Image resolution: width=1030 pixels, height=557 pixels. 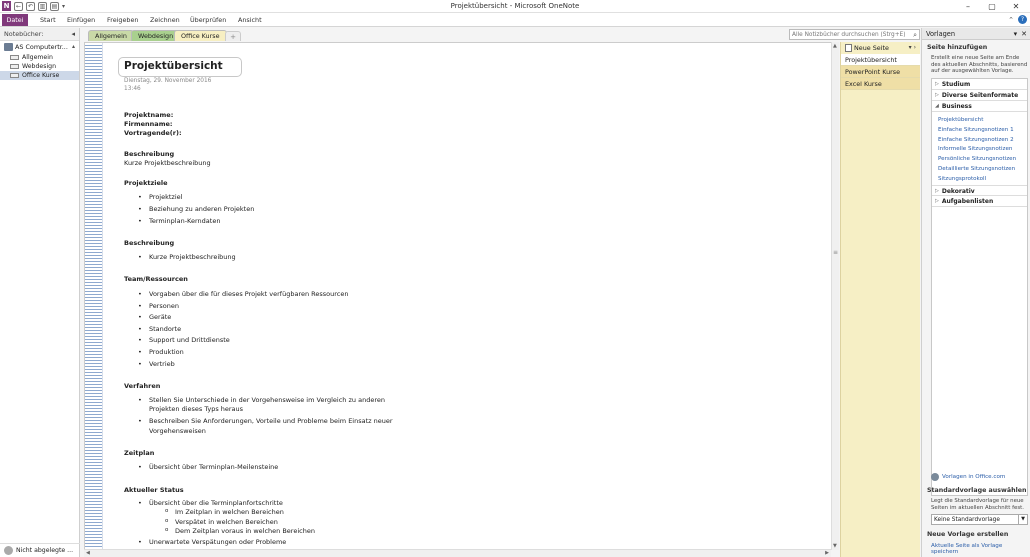 What do you see at coordinates (968, 534) in the screenshot?
I see `new-template-heading: Neue Vorlage erstellen` at bounding box center [968, 534].